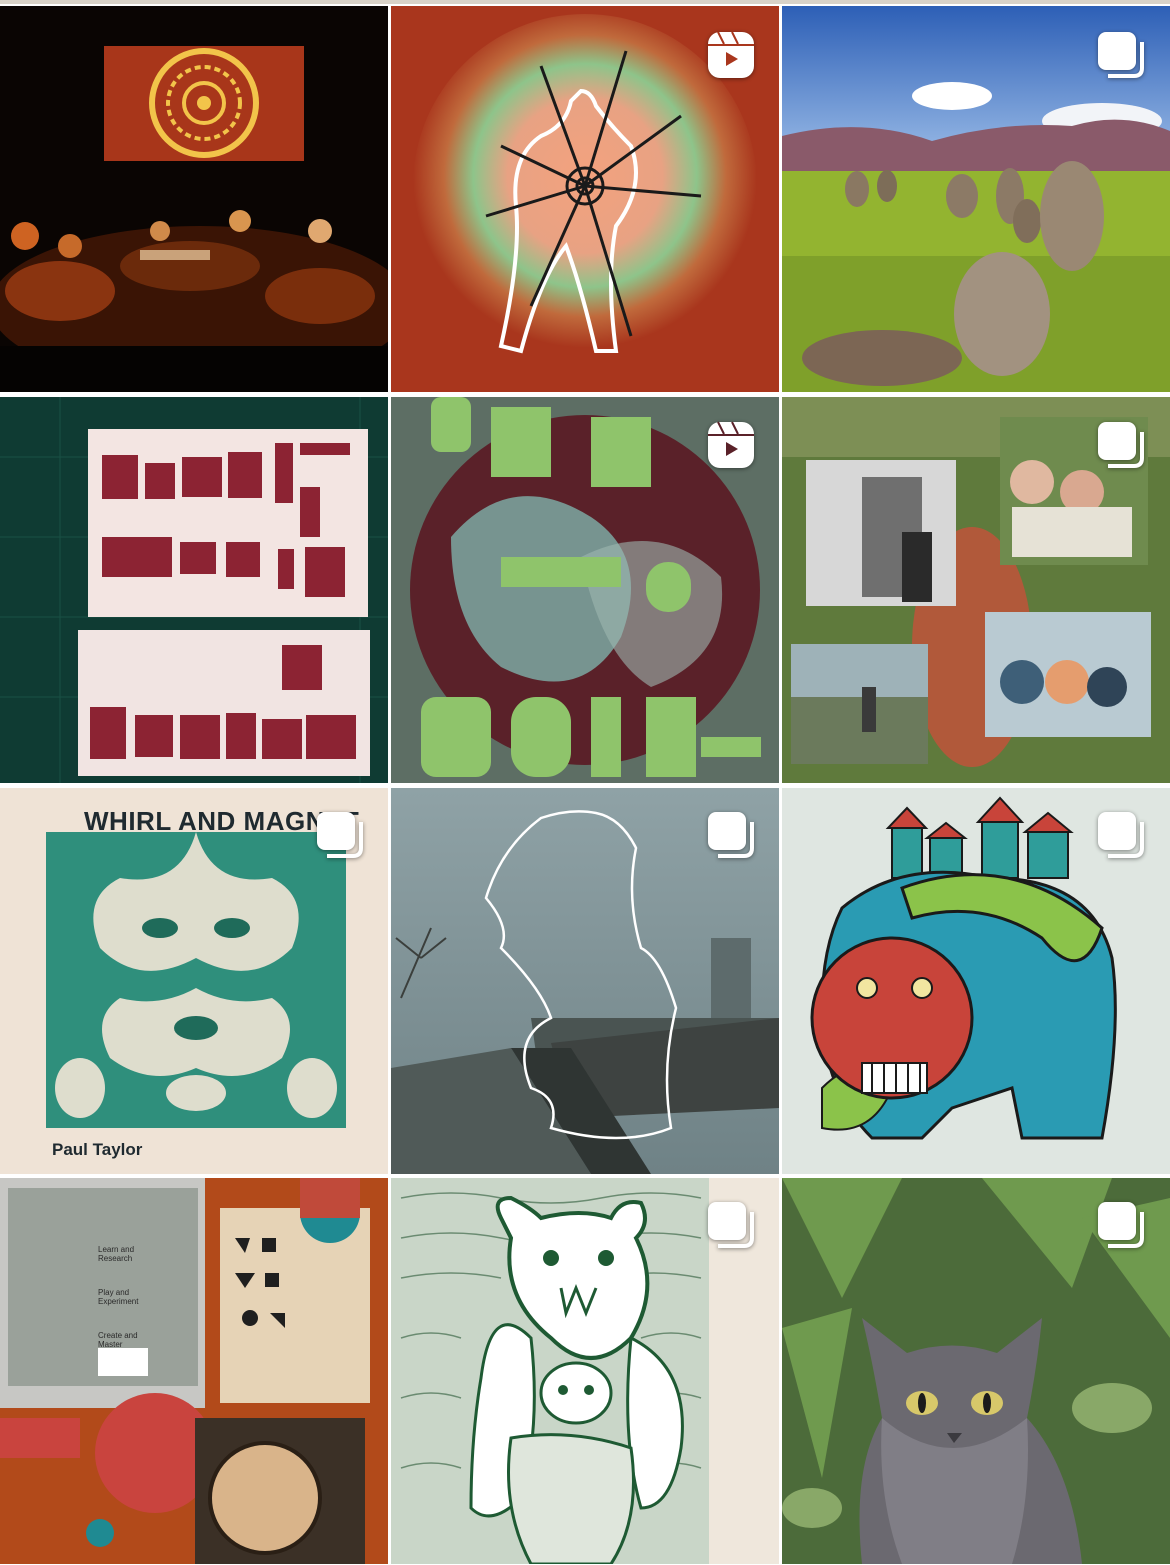 Image resolution: width=1170 pixels, height=1565 pixels. I want to click on bonjour-cutout-letters, so click(194, 590).